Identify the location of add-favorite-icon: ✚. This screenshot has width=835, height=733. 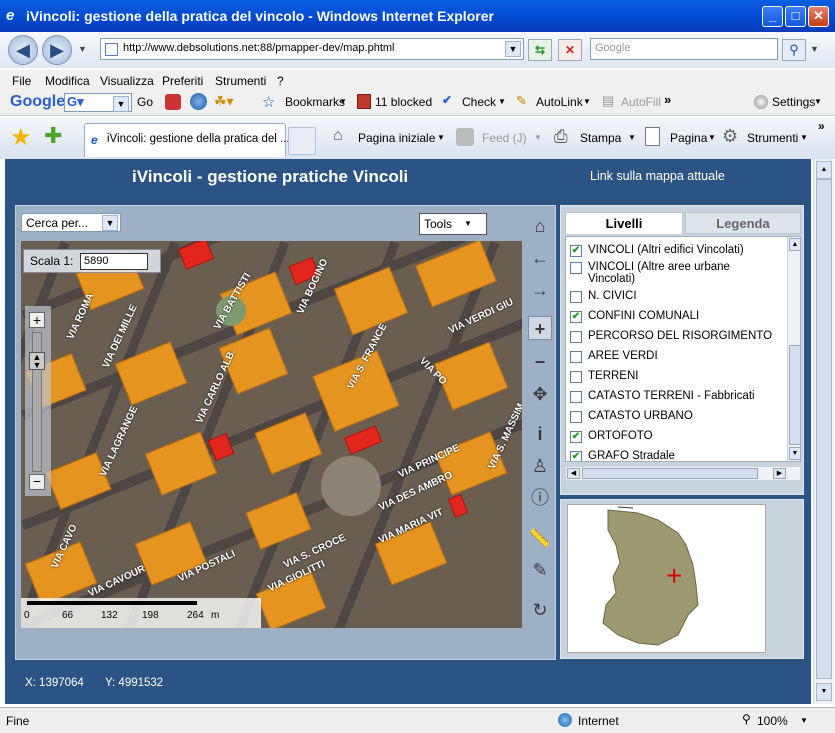
(53, 136).